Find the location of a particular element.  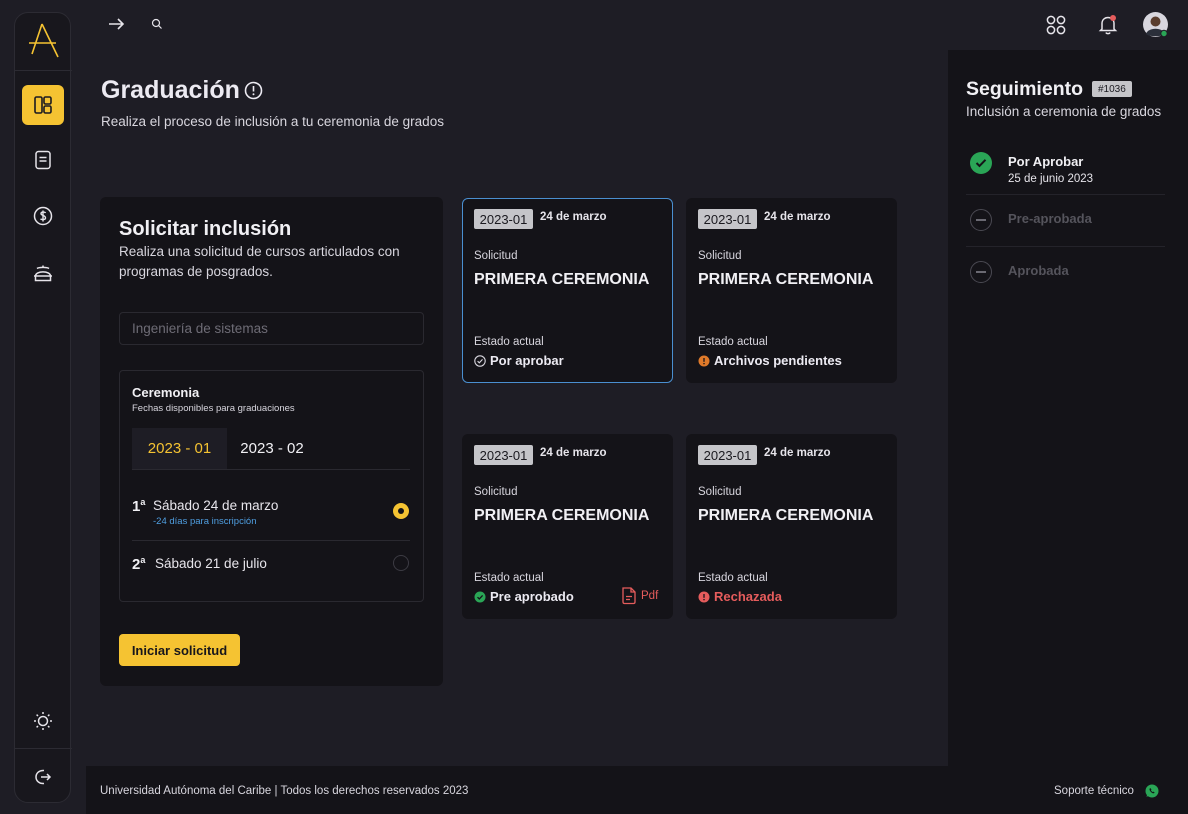

sun-icon is located at coordinates (43, 721).